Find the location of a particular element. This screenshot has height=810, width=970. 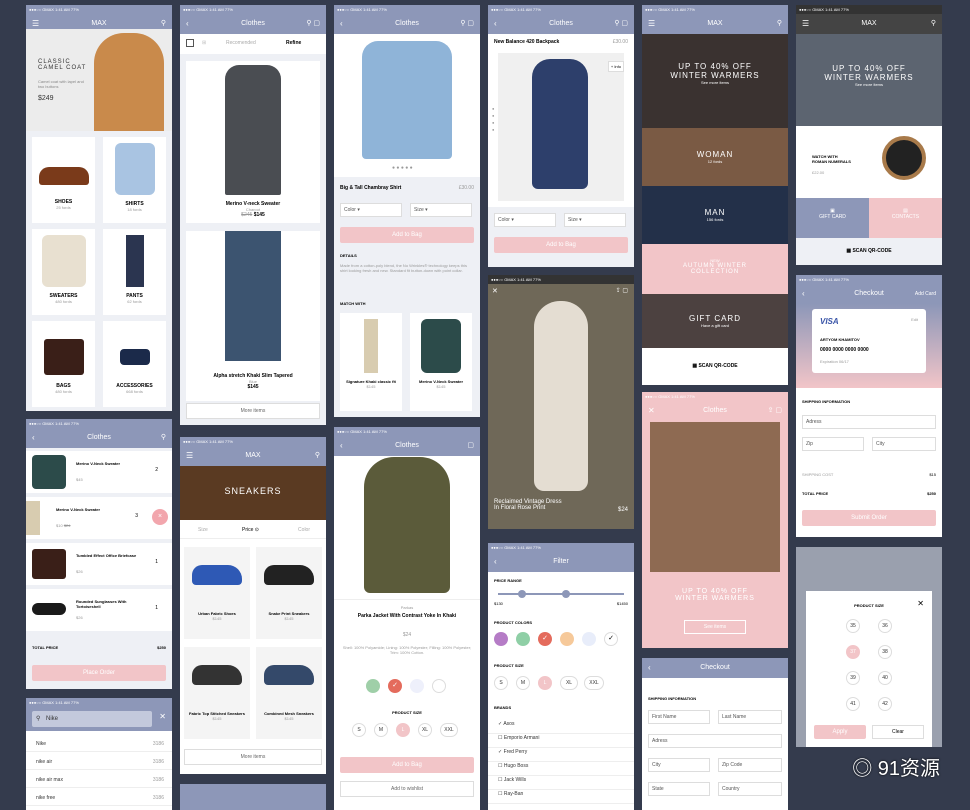

bag-icon: ⚲ ▢ is located at coordinates (313, 24).